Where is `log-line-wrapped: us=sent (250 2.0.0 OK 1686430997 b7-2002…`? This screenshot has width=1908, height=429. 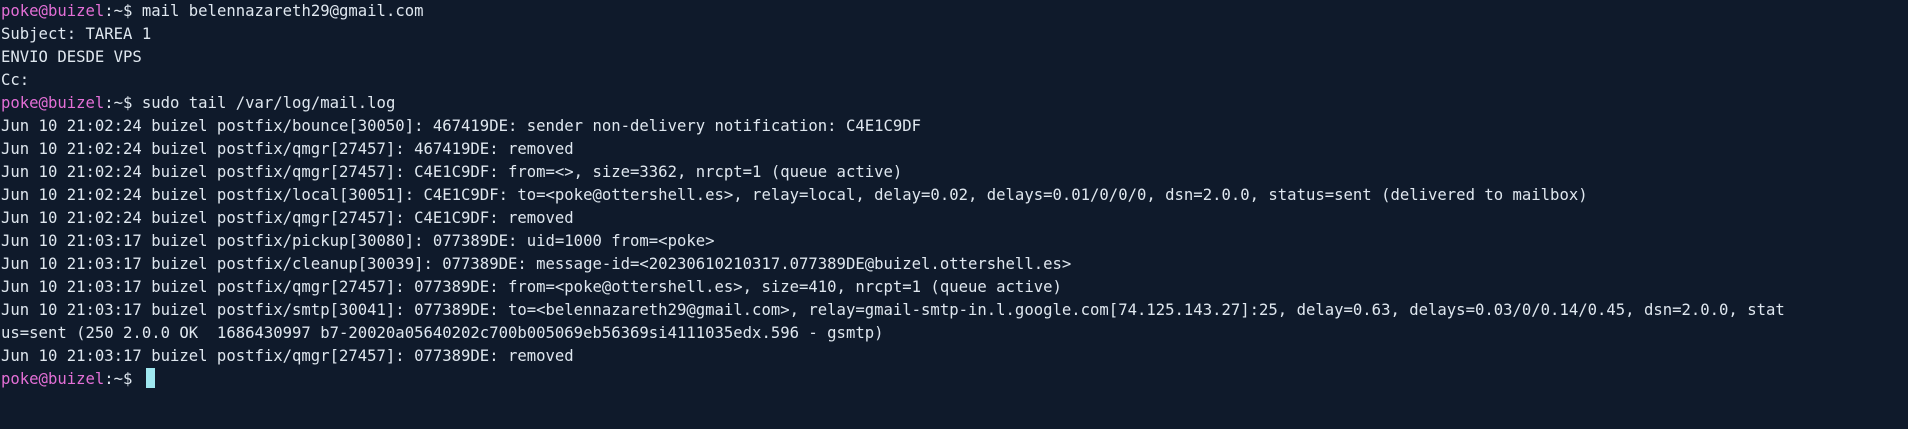 log-line-wrapped: us=sent (250 2.0.0 OK 1686430997 b7-2002… is located at coordinates (442, 333).